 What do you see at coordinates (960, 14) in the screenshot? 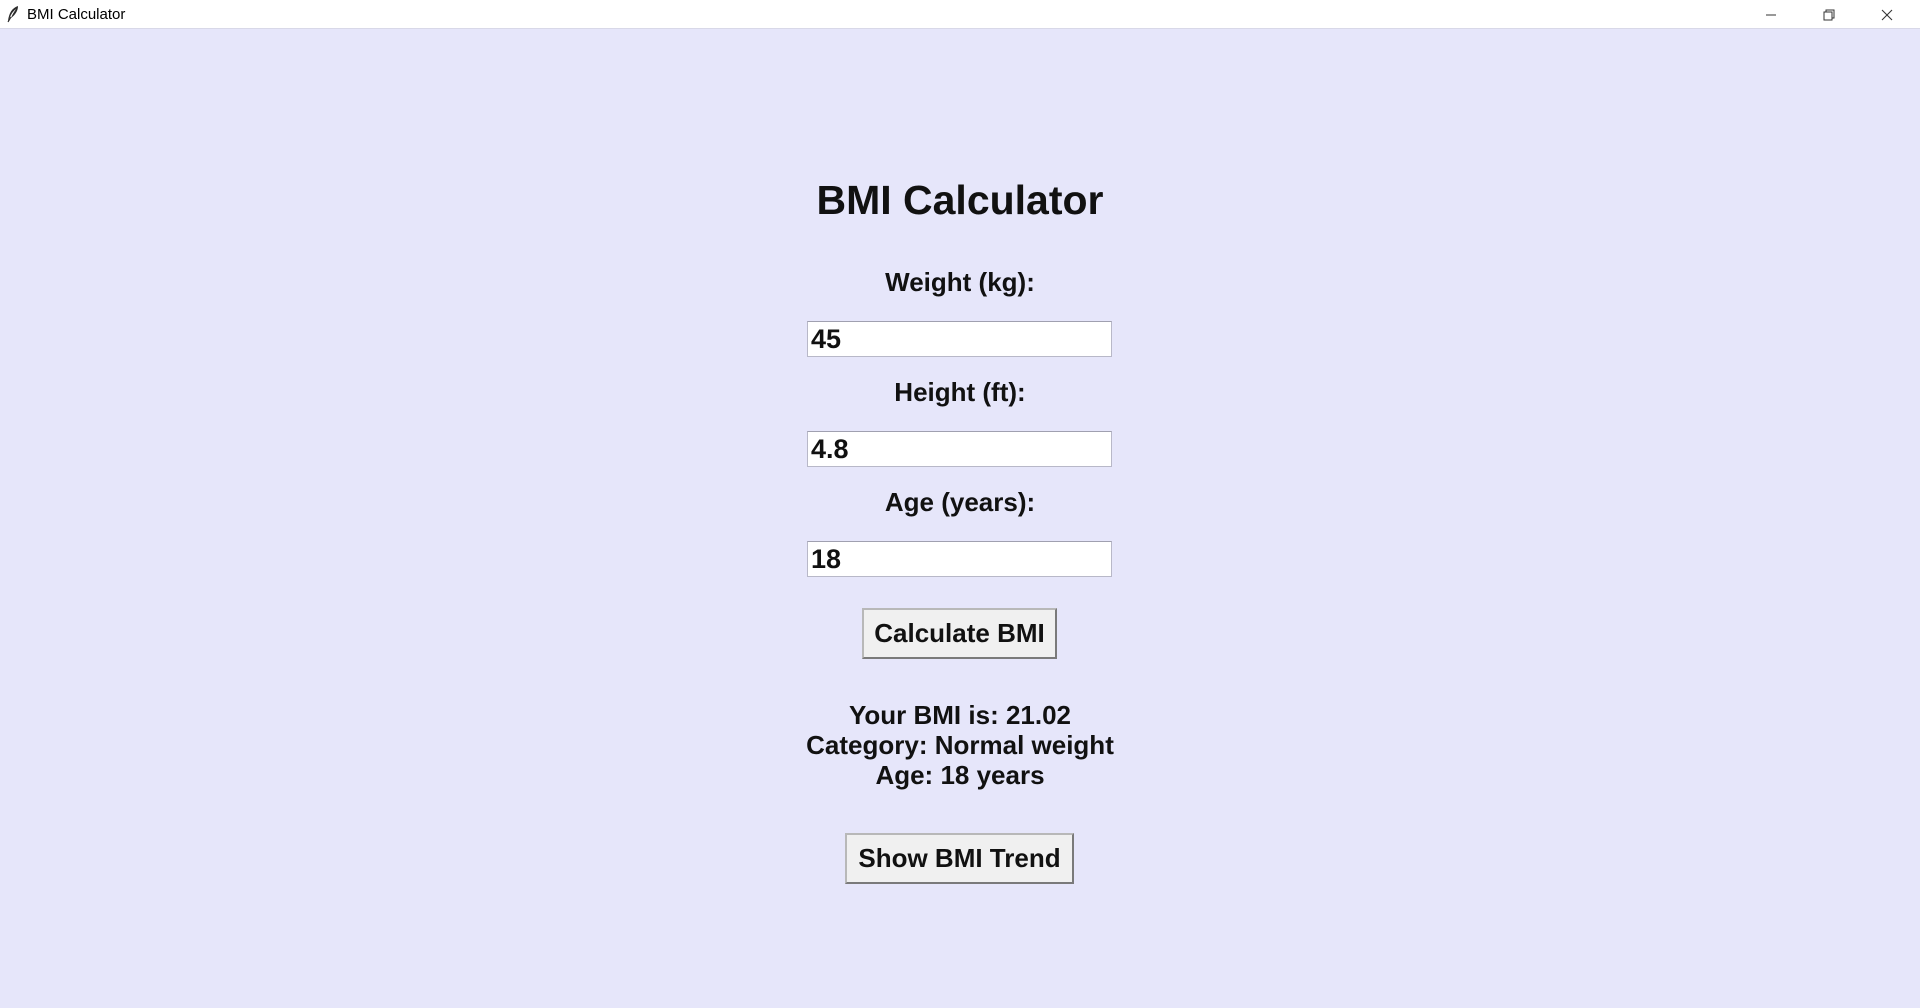
I see `title-bar: BMI Calculator` at bounding box center [960, 14].